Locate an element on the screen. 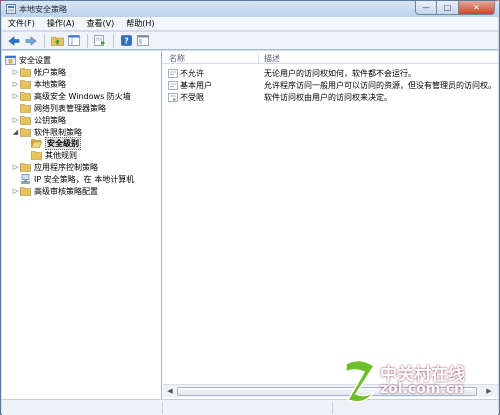  scroll-left-icon: ◀ is located at coordinates (170, 391).